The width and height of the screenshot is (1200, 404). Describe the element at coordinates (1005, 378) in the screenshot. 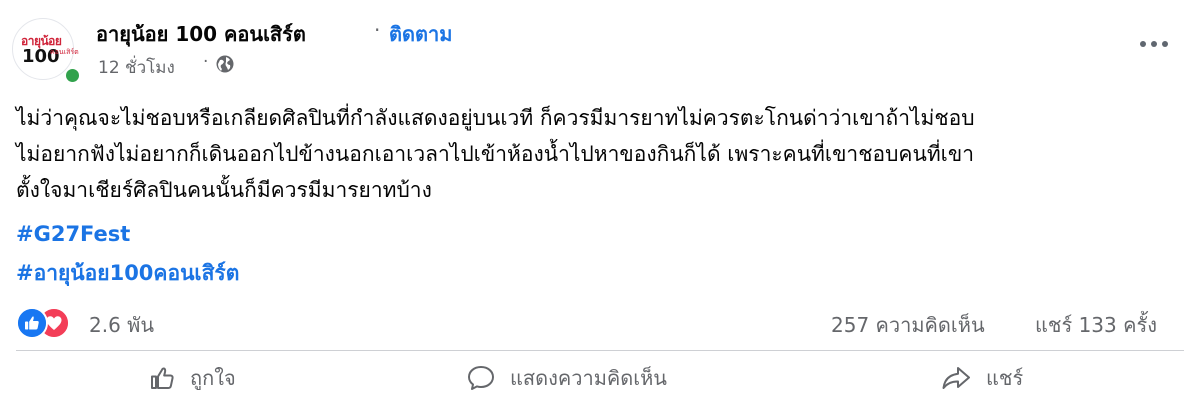

I see `share-button-label: แชร์` at that location.